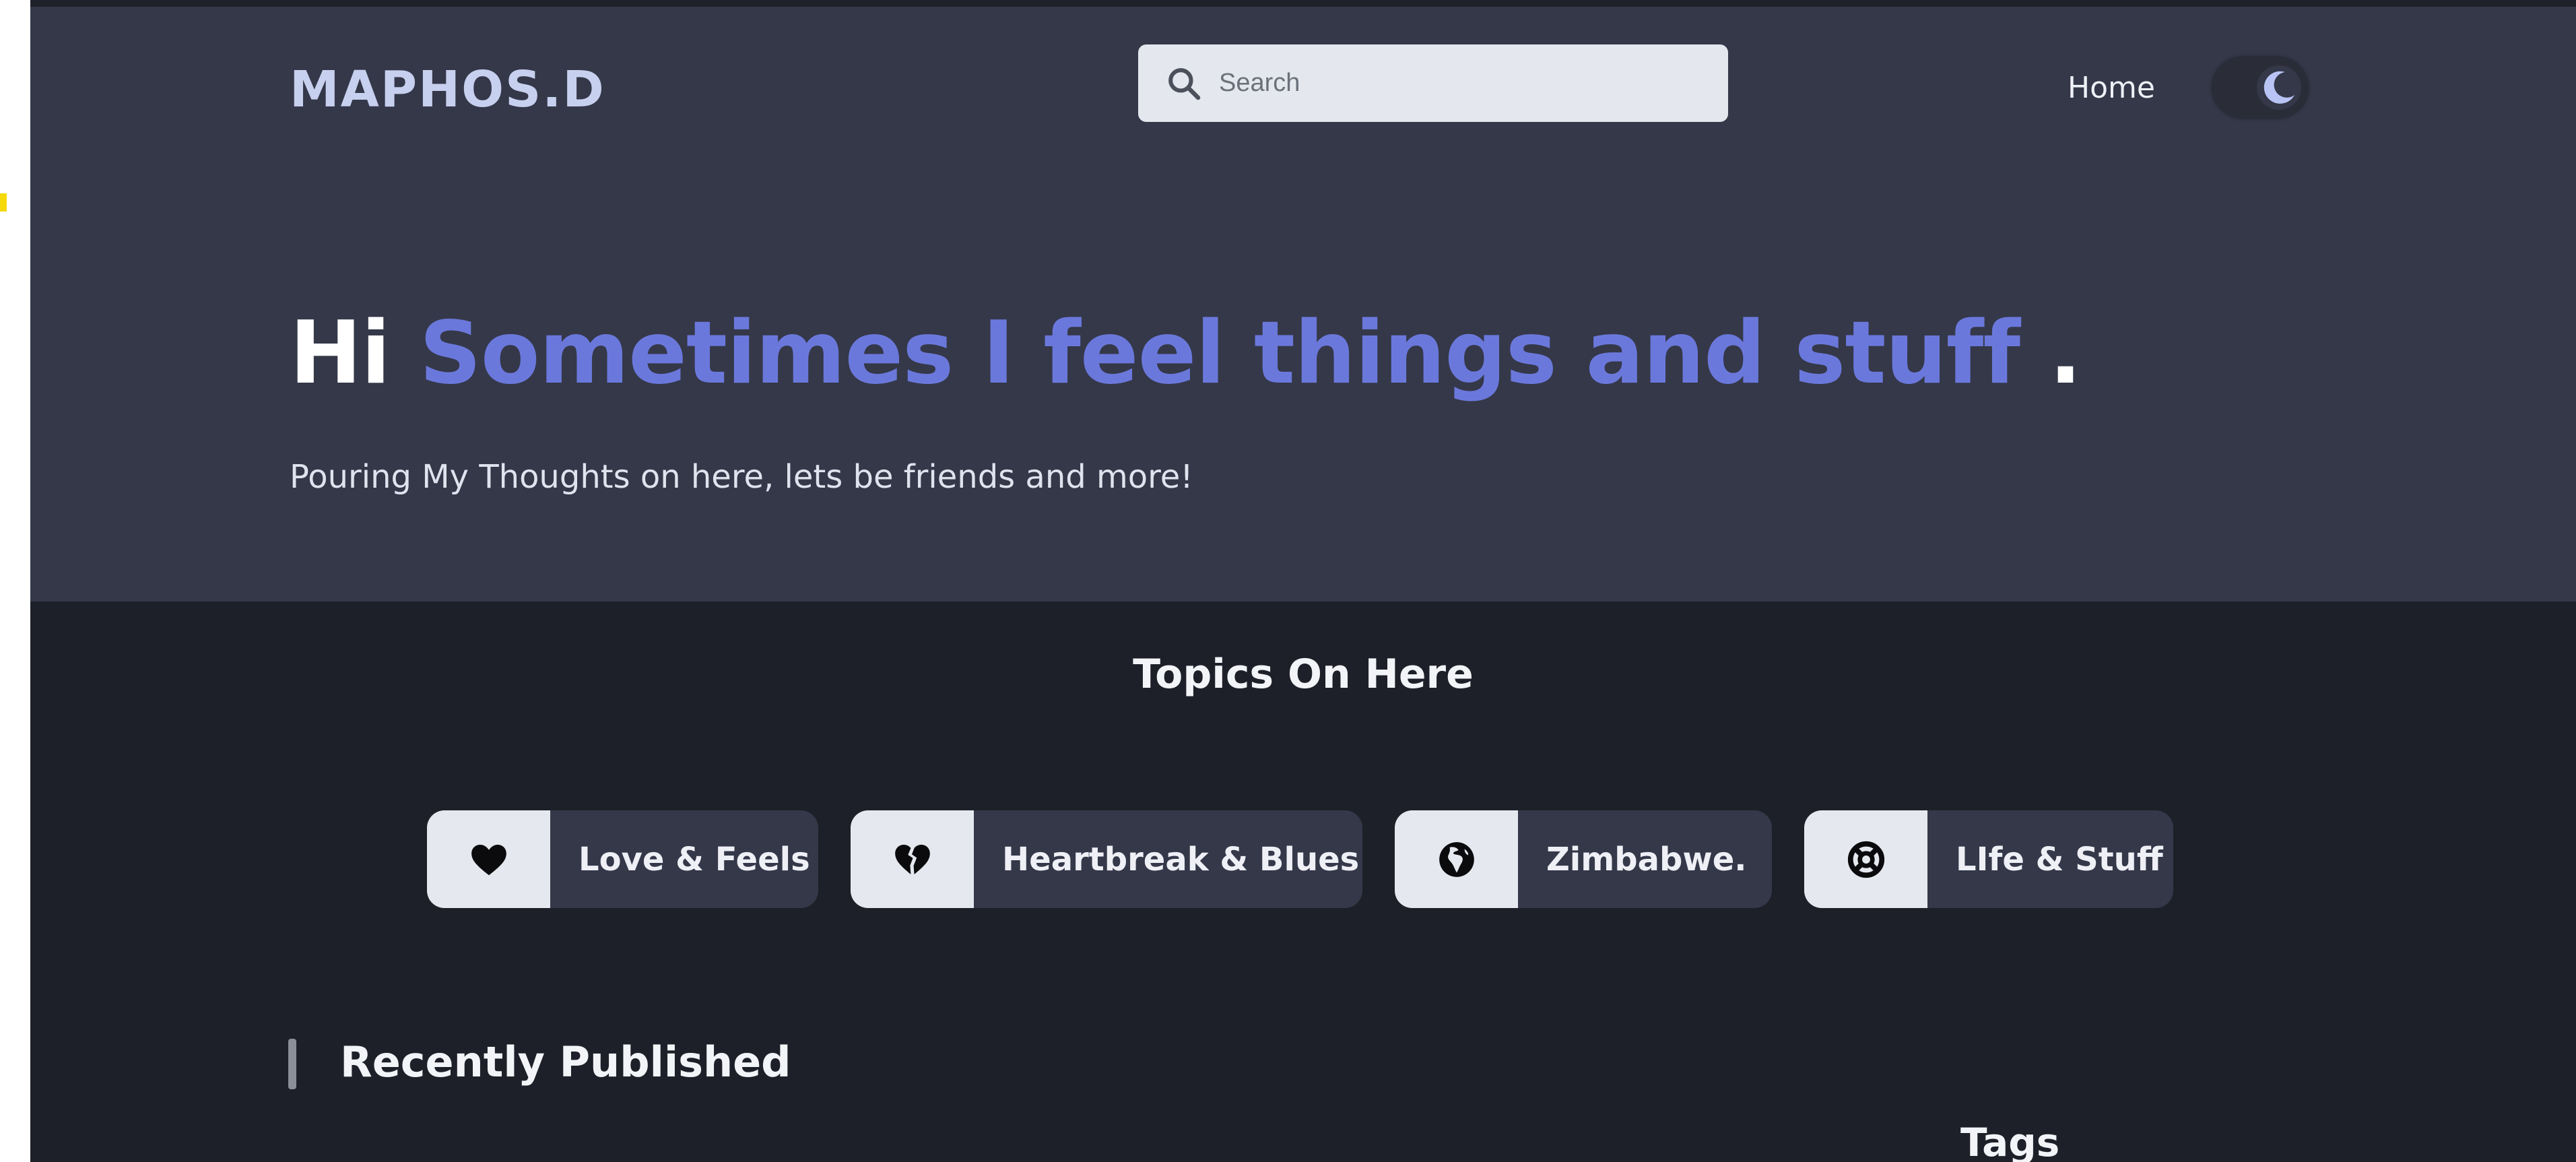  I want to click on life-ring-icon, so click(1865, 859).